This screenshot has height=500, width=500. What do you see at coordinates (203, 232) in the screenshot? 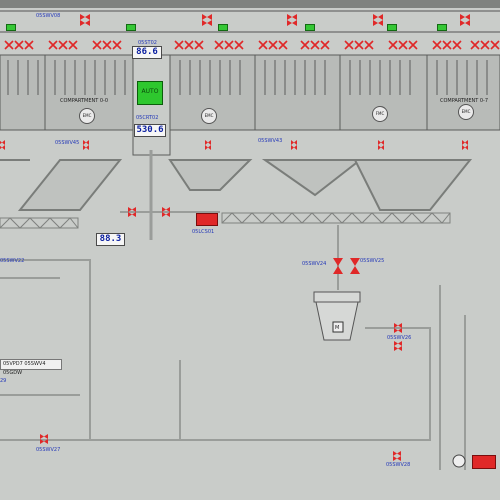
I see `mid-valve-tag: 05LCS01` at bounding box center [203, 232].